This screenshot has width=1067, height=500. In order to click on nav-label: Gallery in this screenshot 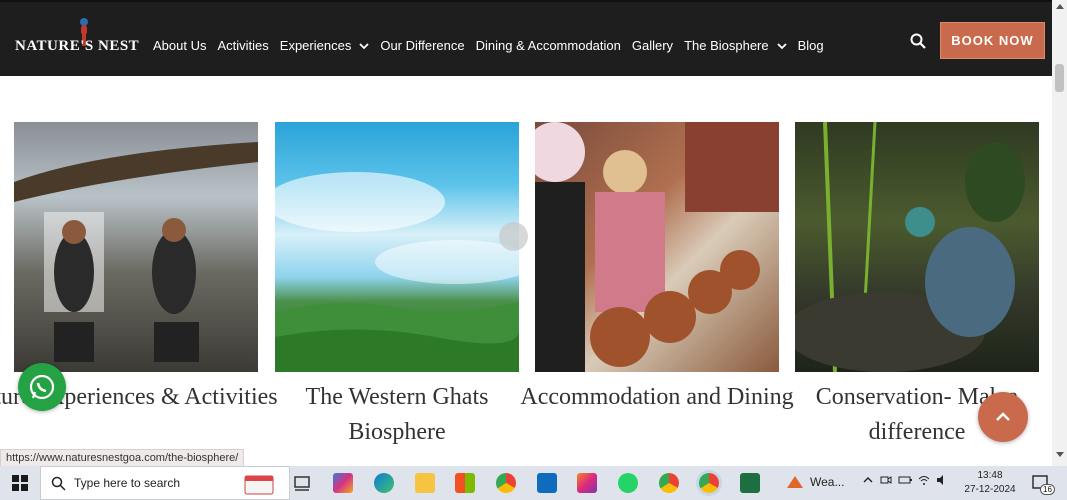, I will do `click(652, 45)`.